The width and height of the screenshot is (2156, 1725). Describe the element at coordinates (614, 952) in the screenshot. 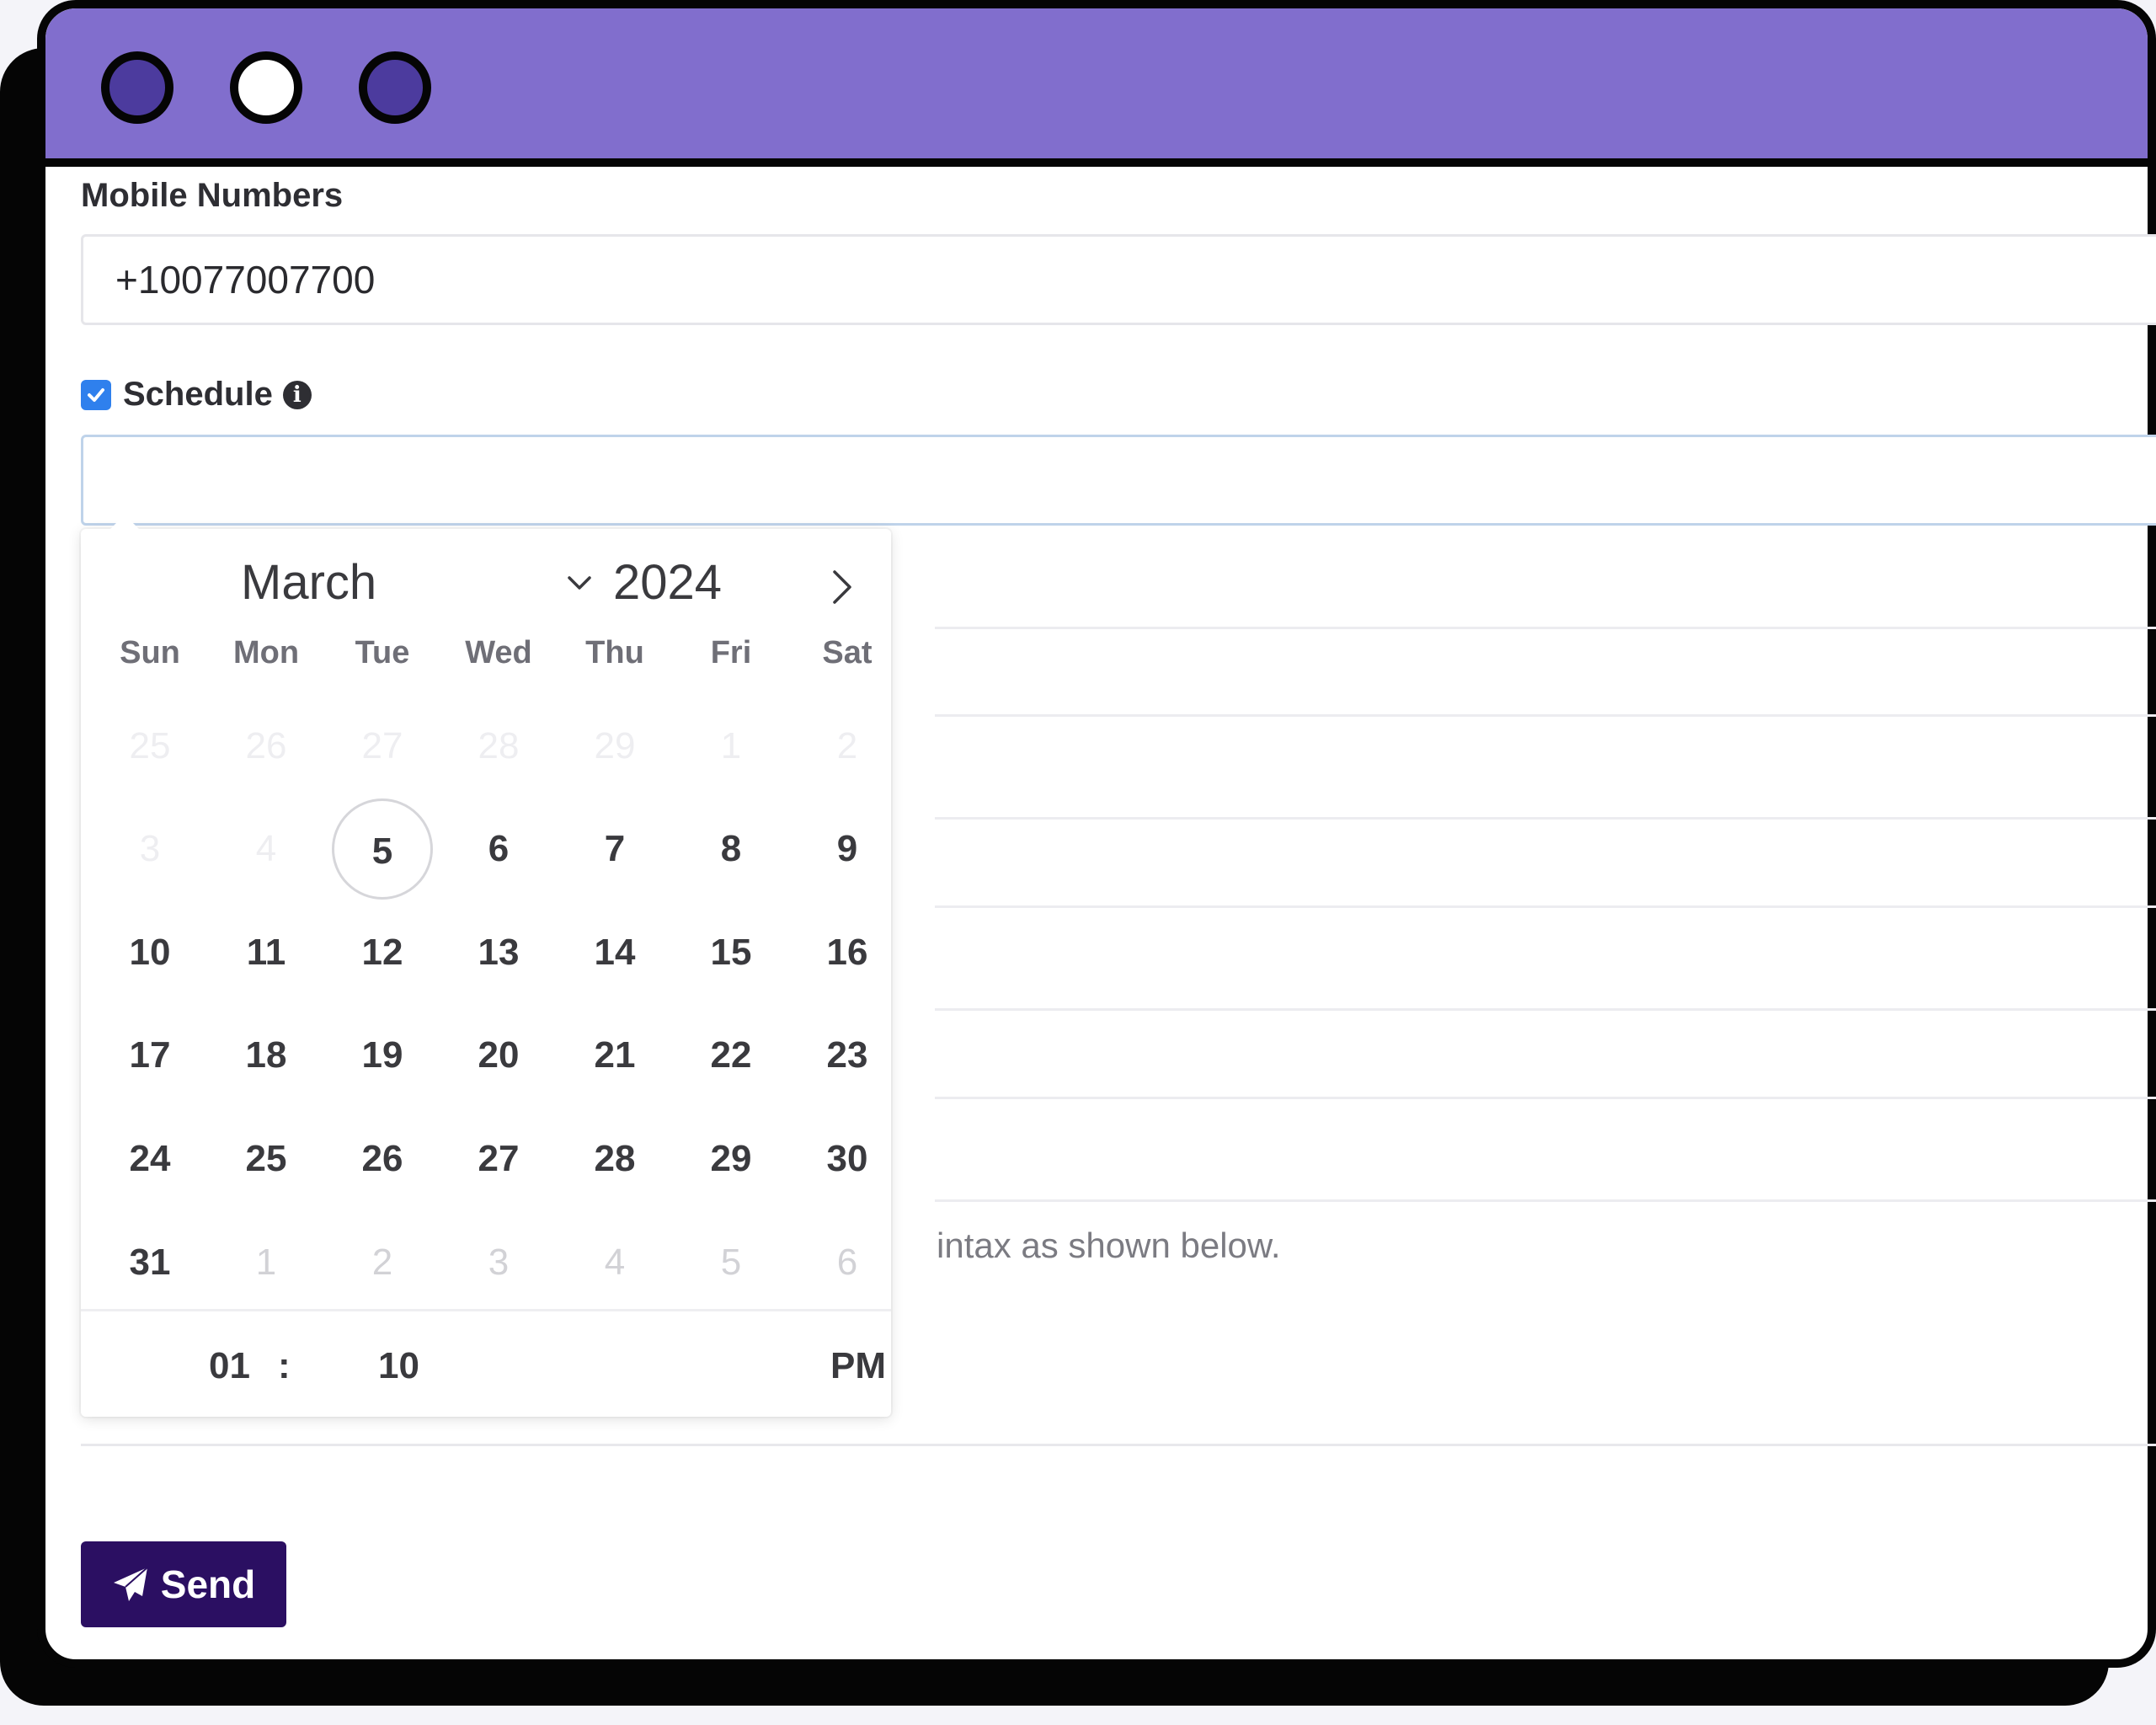

I see `calendar-day: 14` at that location.